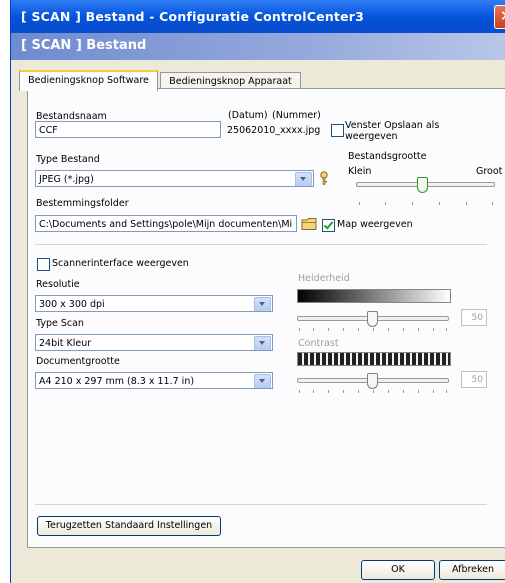 The image size is (505, 583). Describe the element at coordinates (296, 115) in the screenshot. I see `nummer-label: (Nummer)` at that location.